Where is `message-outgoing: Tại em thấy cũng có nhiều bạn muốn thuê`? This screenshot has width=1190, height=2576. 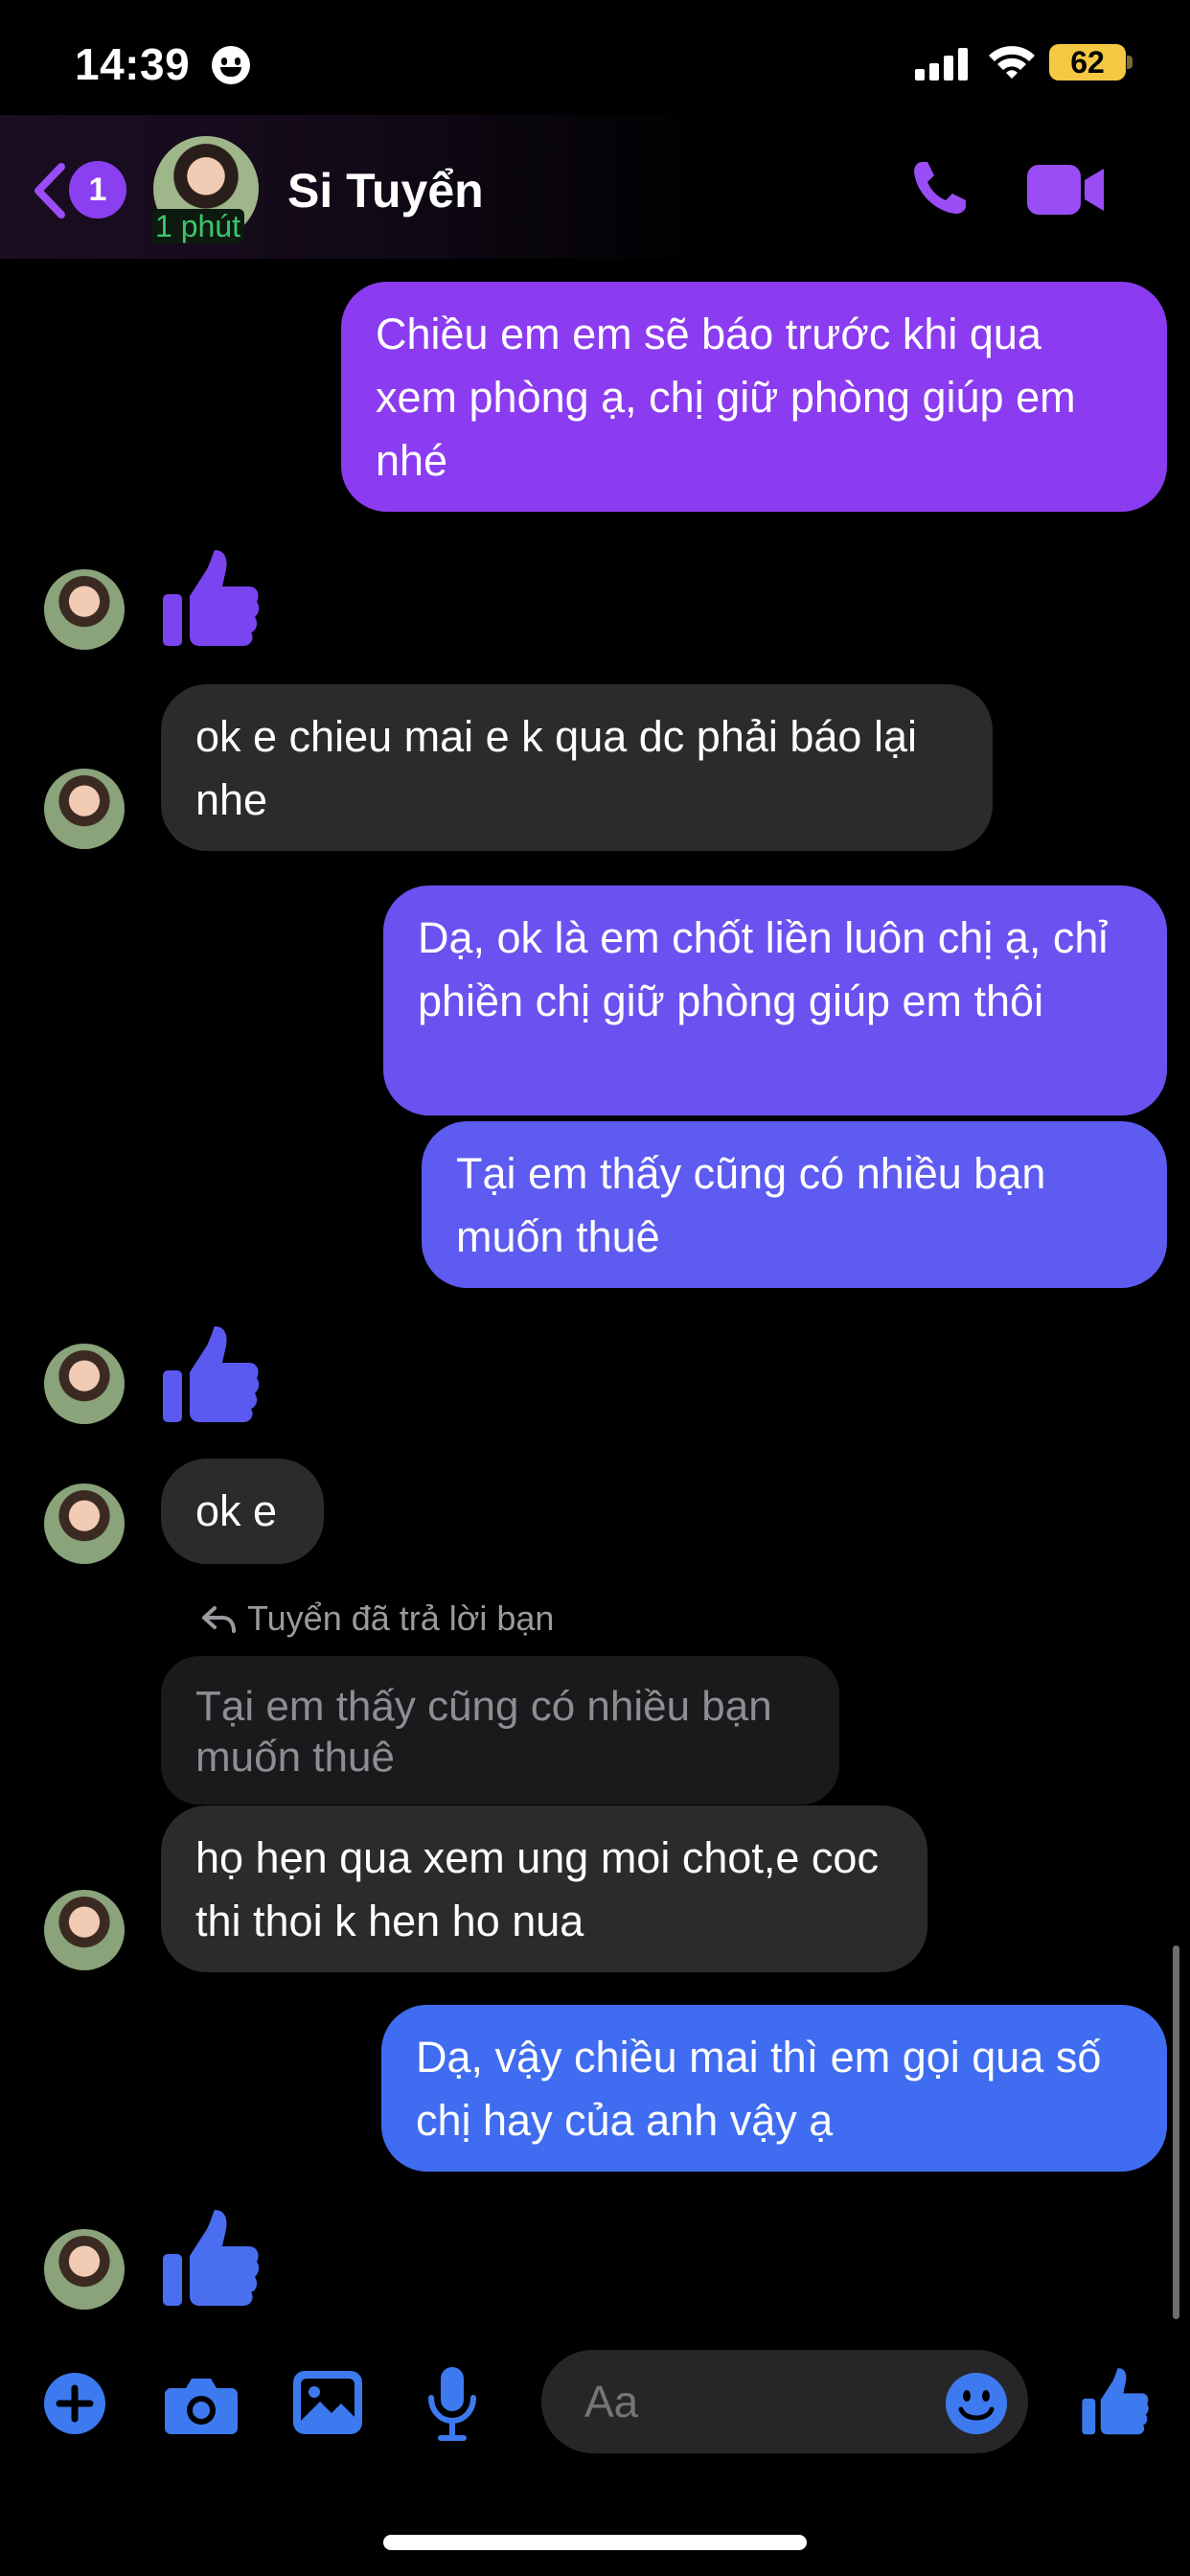 message-outgoing: Tại em thấy cũng có nhiều bạn muốn thuê is located at coordinates (795, 1204).